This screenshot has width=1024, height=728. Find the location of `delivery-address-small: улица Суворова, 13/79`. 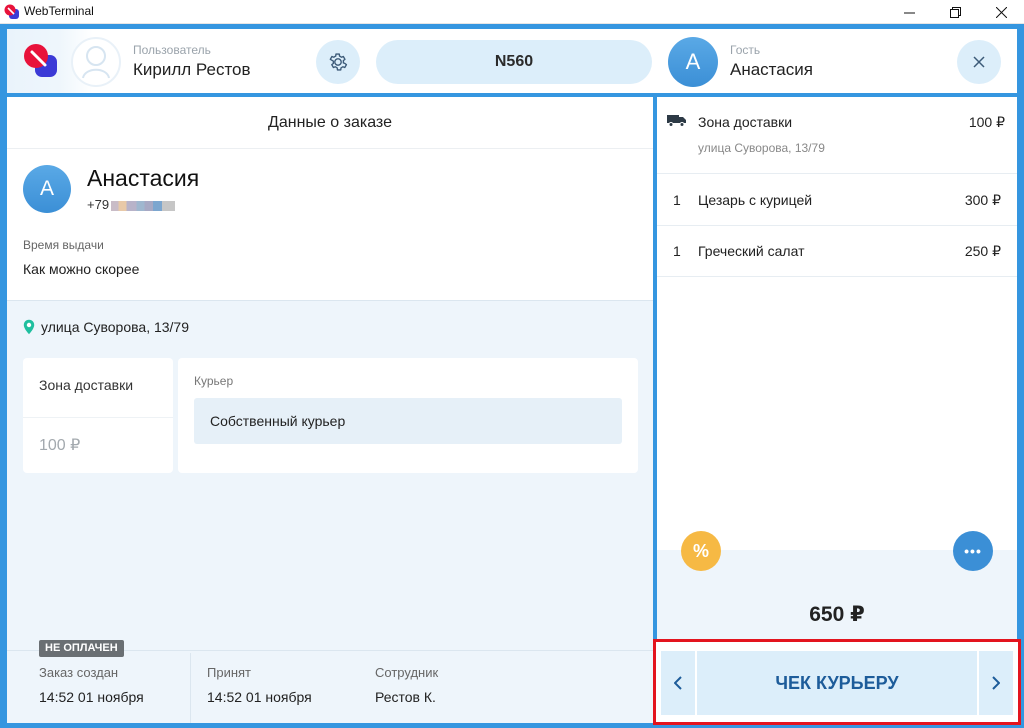

delivery-address-small: улица Суворова, 13/79 is located at coordinates (761, 148).